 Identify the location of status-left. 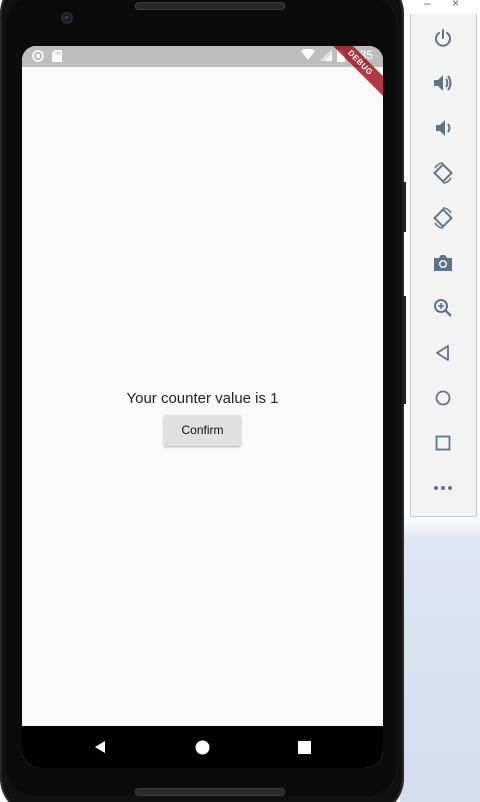
(47, 56).